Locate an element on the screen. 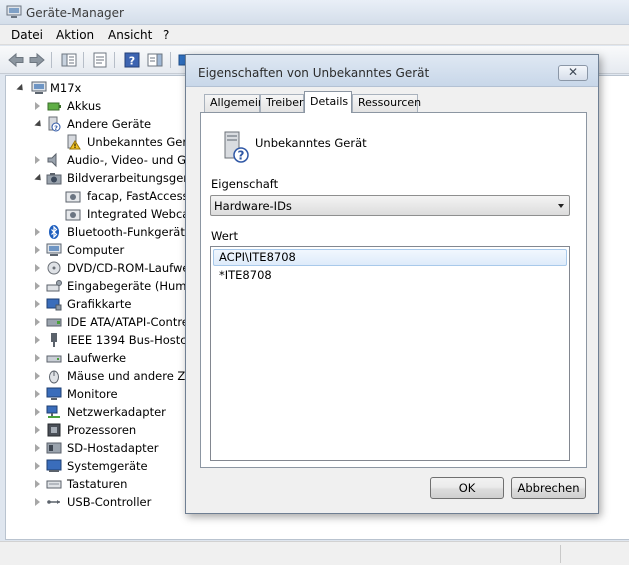  warning-device-icon is located at coordinates (74, 142).